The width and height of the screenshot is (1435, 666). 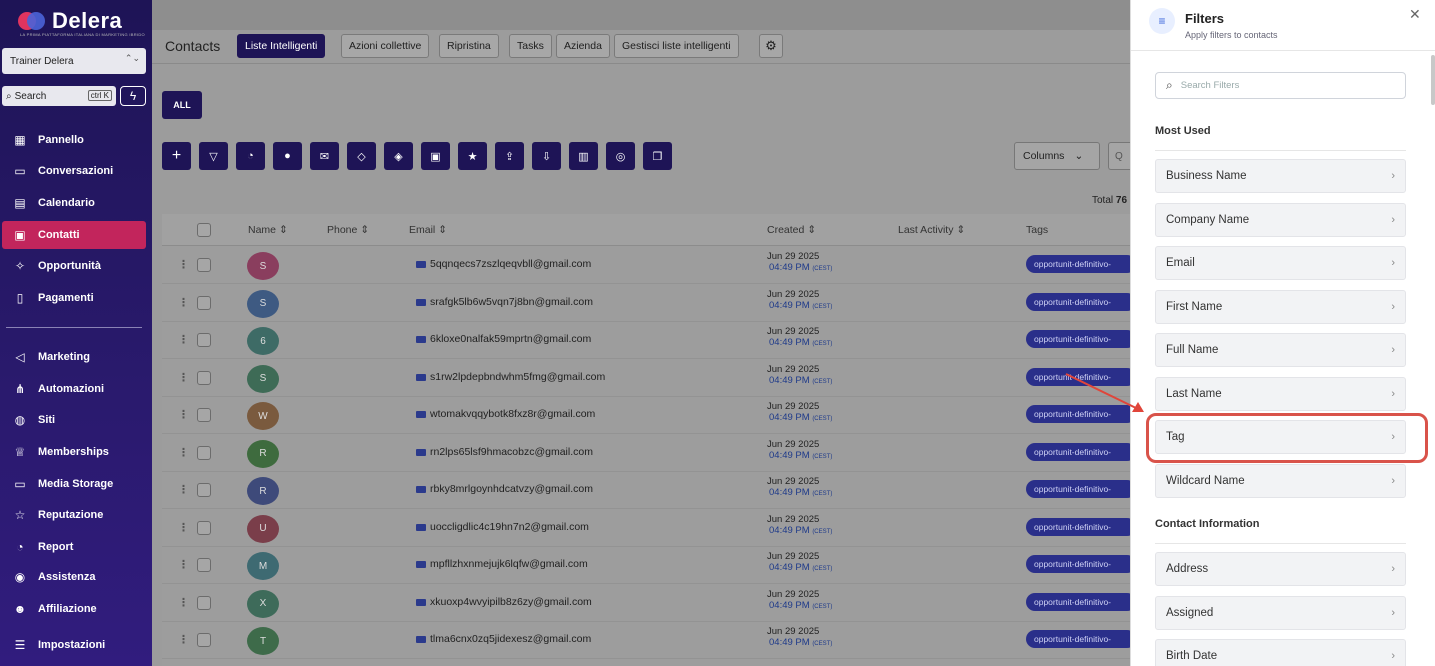 I want to click on sidebar-item-opportunit-: ✧ Opportunità, so click(x=74, y=266).